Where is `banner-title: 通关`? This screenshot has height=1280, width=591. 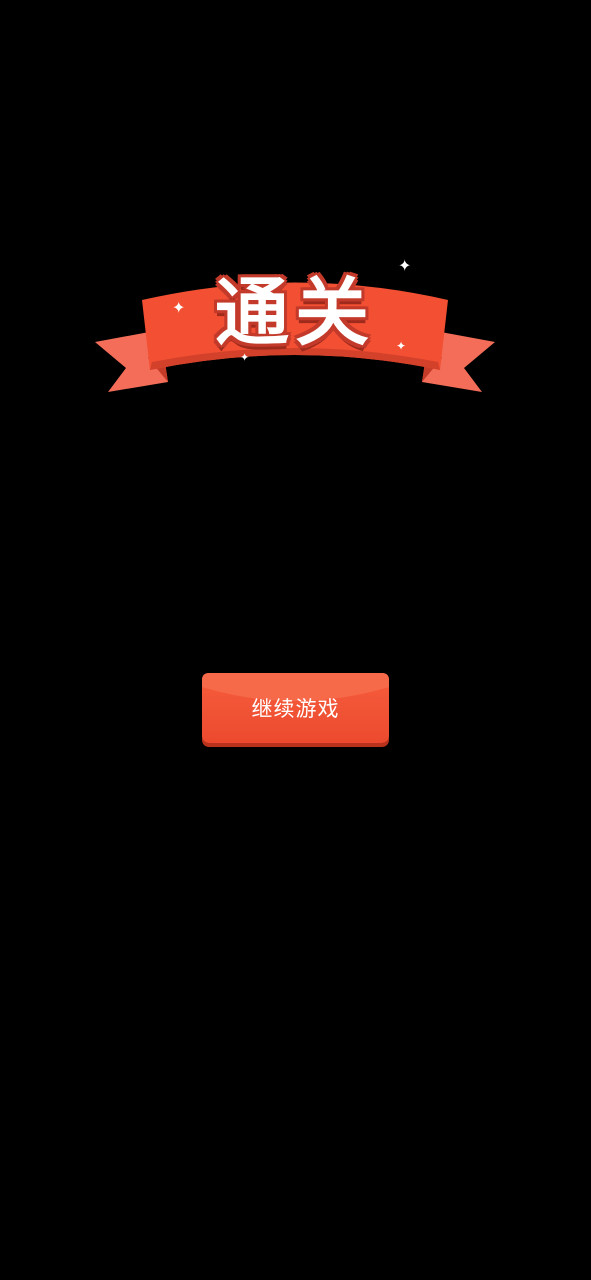
banner-title: 通关 is located at coordinates (295, 313).